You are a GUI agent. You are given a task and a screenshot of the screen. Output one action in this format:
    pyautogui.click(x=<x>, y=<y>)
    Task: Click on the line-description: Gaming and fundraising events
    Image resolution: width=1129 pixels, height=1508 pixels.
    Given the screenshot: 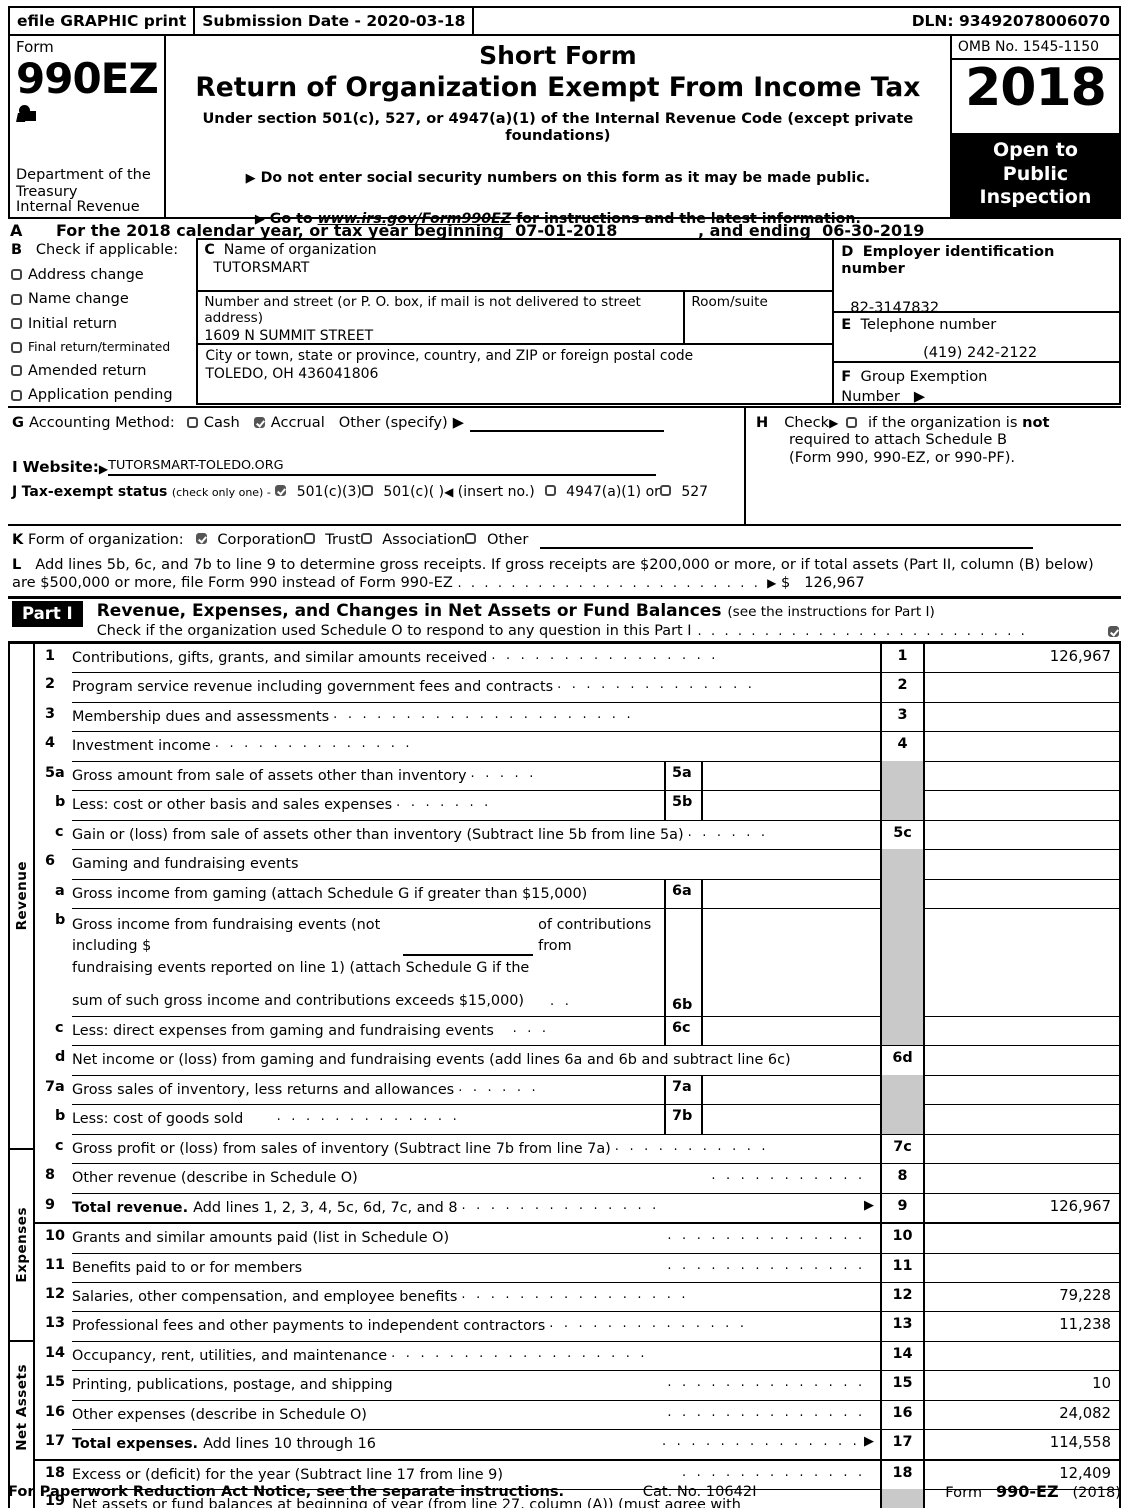 What is the action you would take?
    pyautogui.click(x=185, y=864)
    